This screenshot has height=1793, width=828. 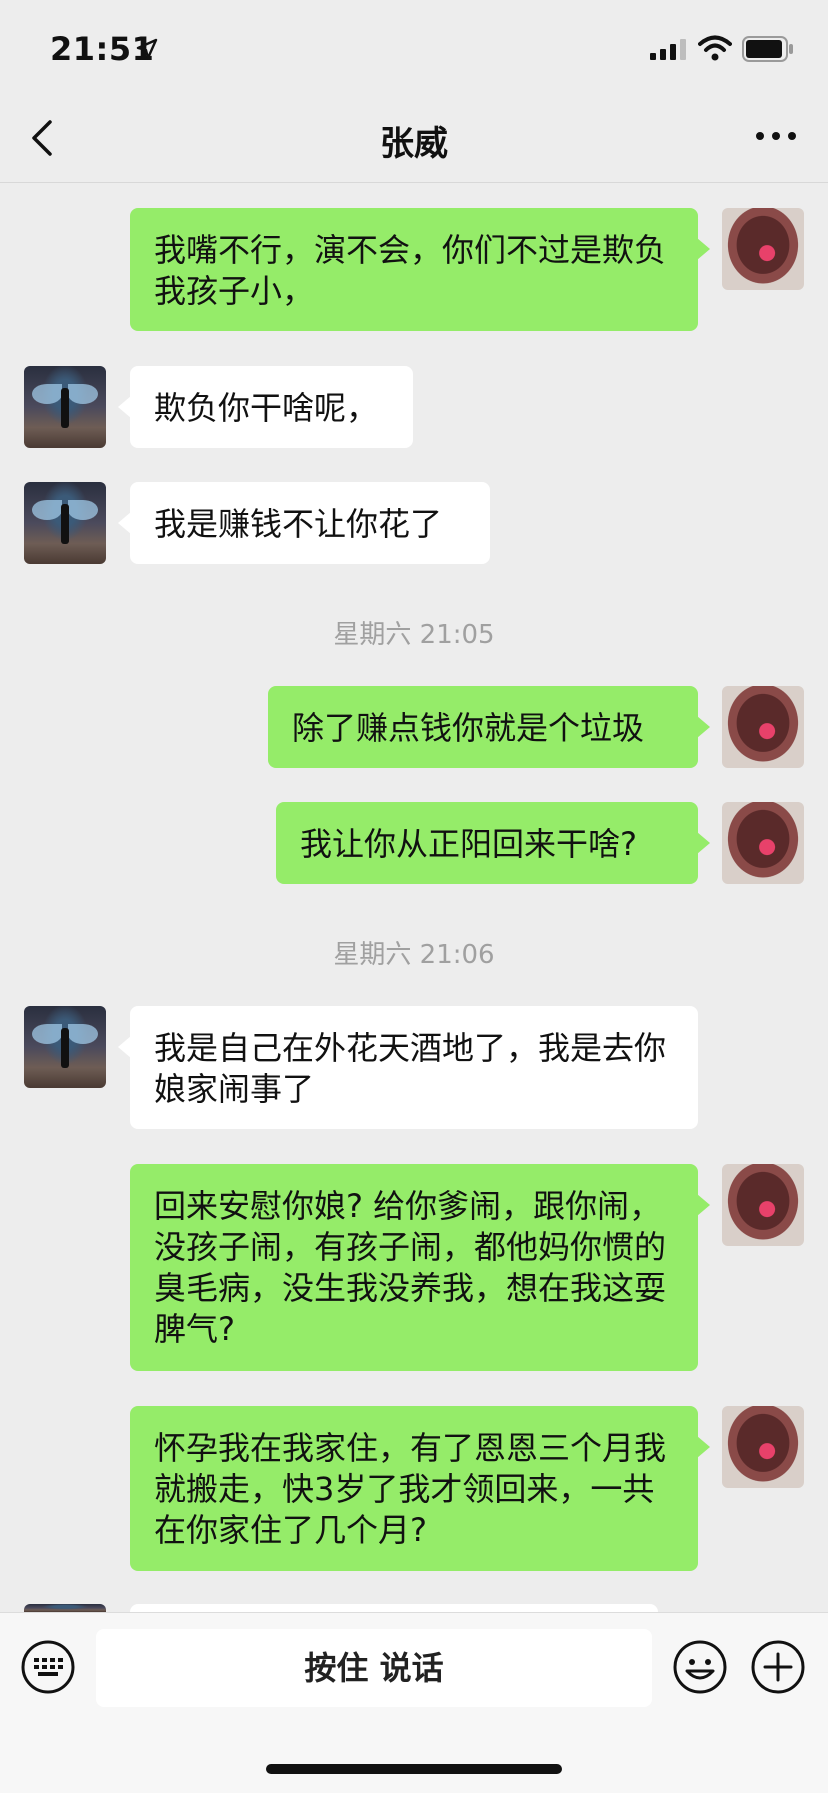 What do you see at coordinates (265, 407) in the screenshot?
I see `message-bubble-received: 欺负你干啥呢，` at bounding box center [265, 407].